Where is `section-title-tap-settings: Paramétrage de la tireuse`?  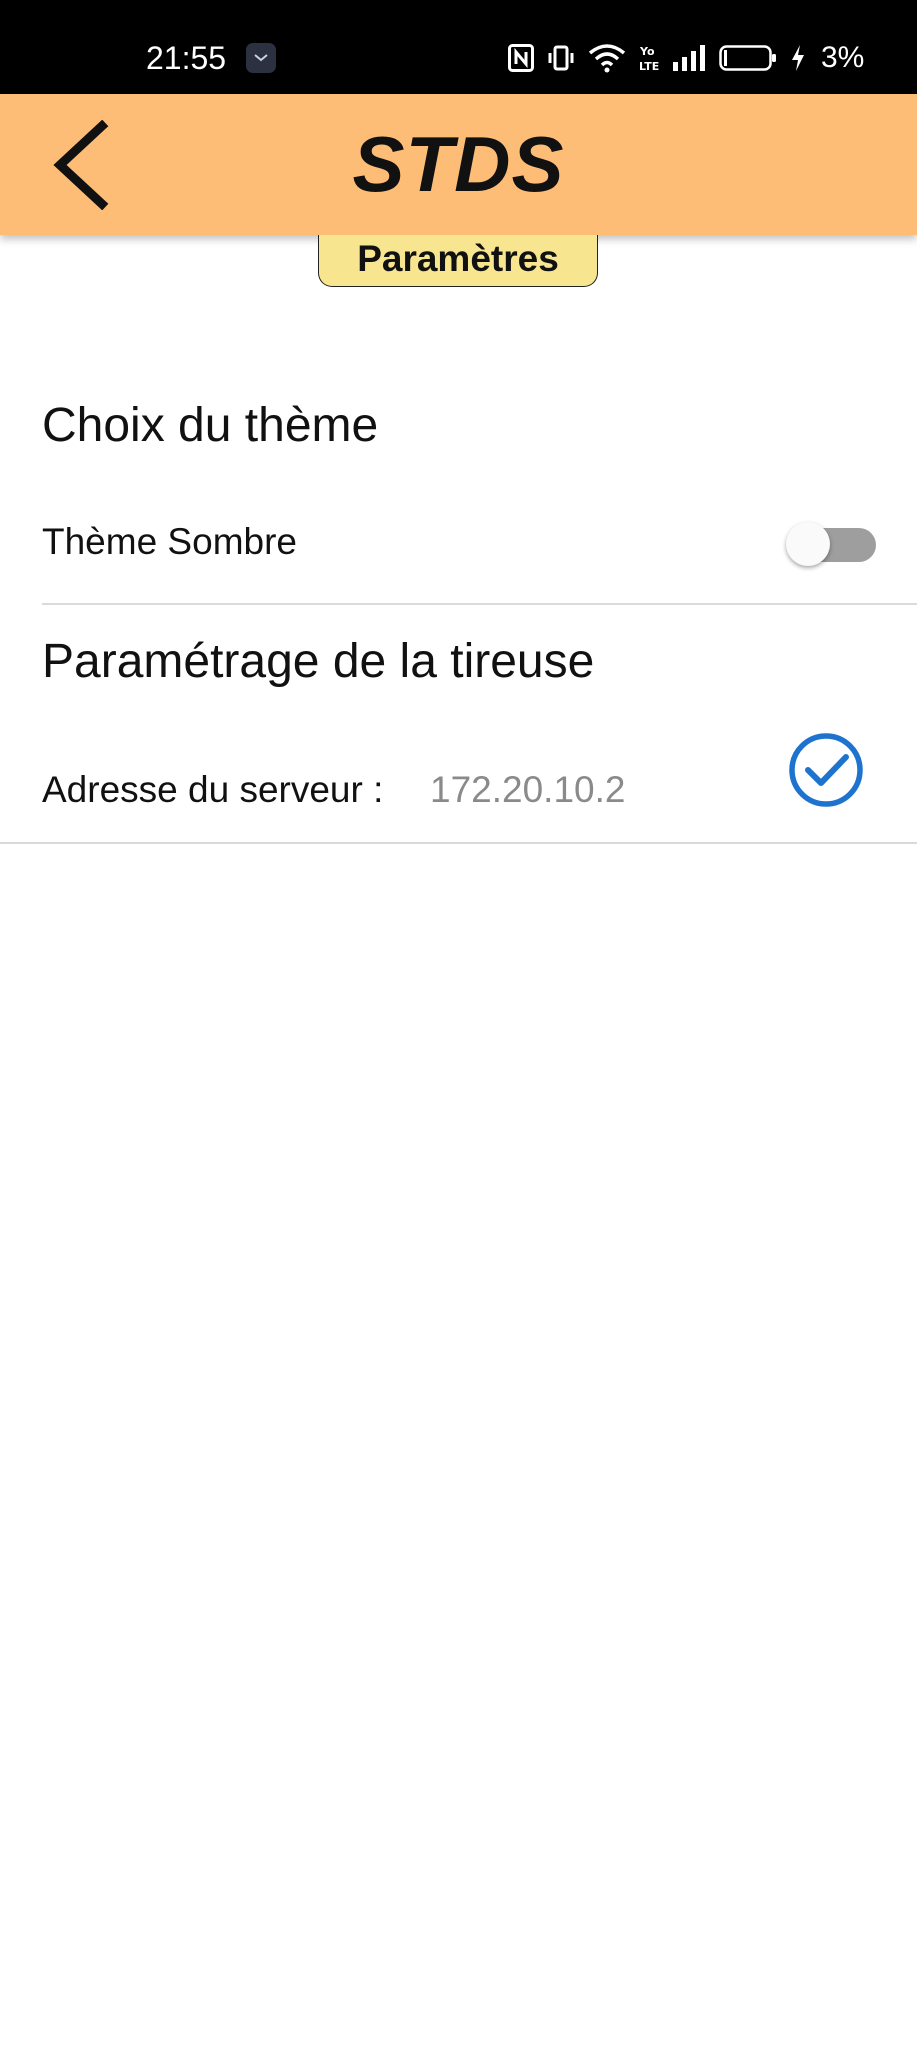 section-title-tap-settings: Paramétrage de la tireuse is located at coordinates (318, 661).